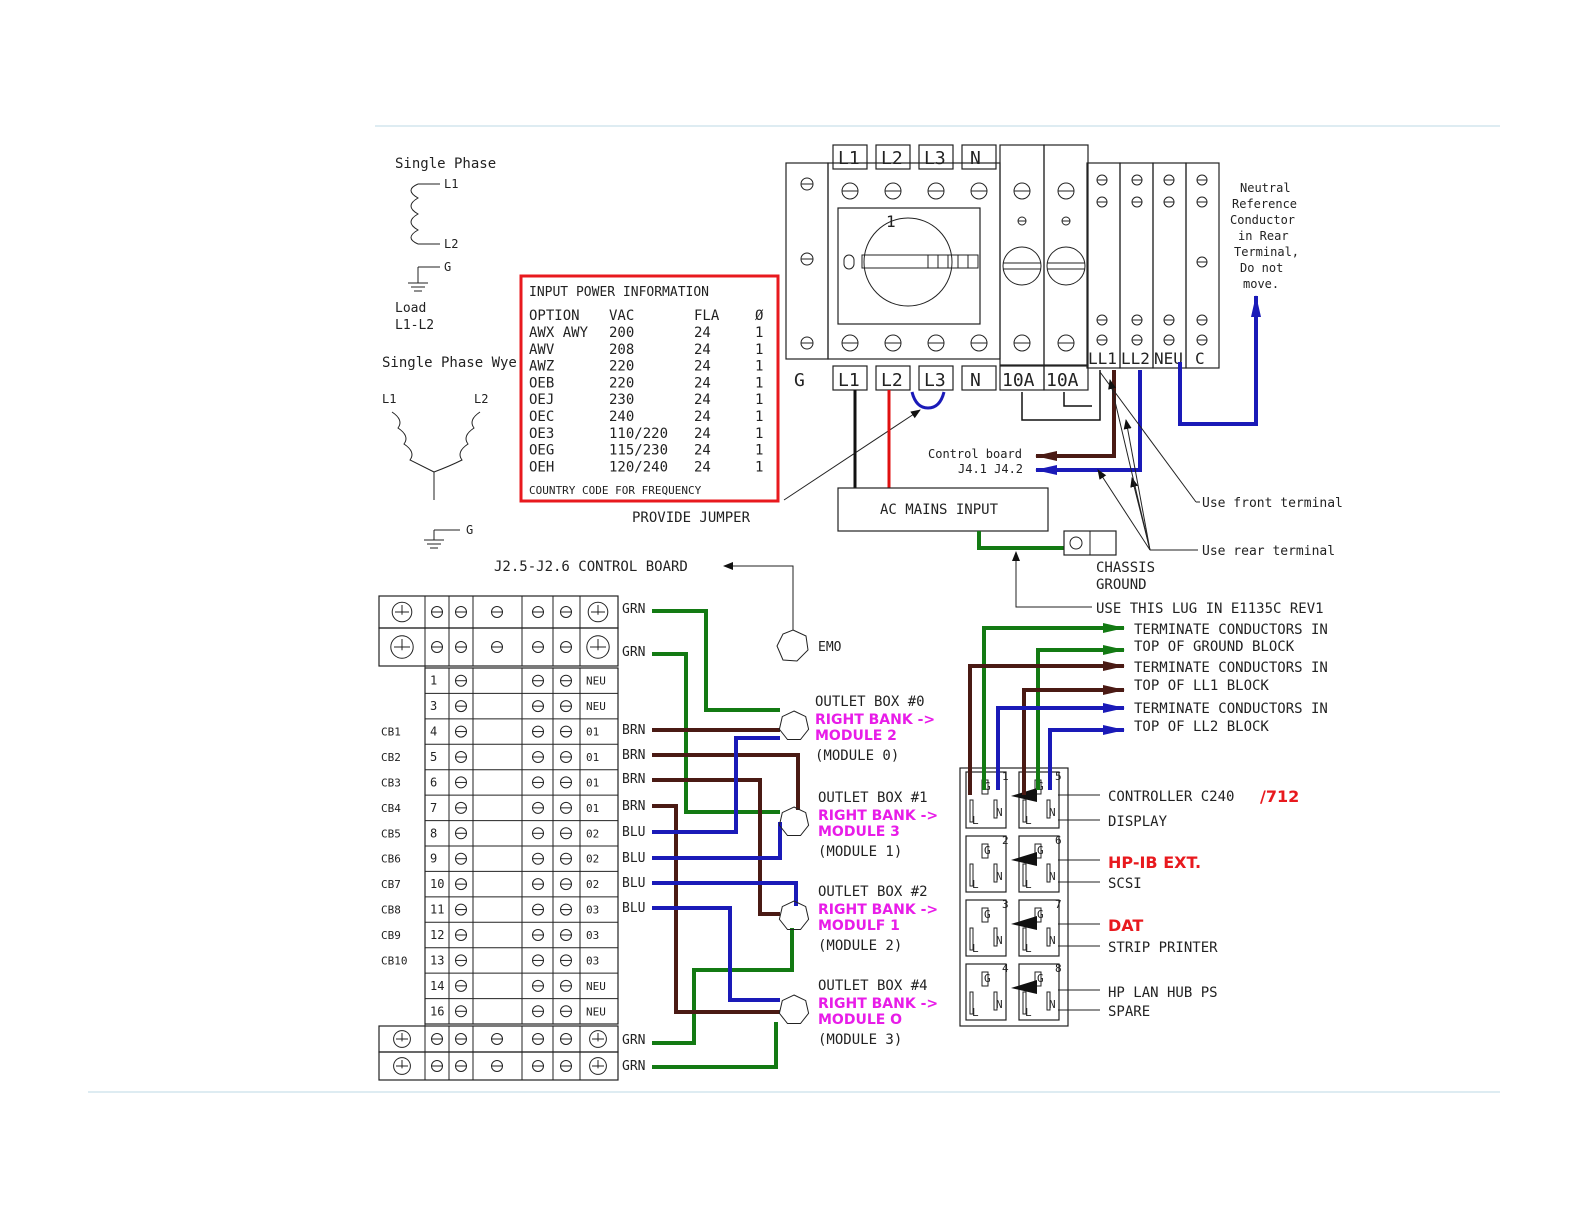  Describe the element at coordinates (707, 316) in the screenshot. I see `col-fla: FLA` at that location.